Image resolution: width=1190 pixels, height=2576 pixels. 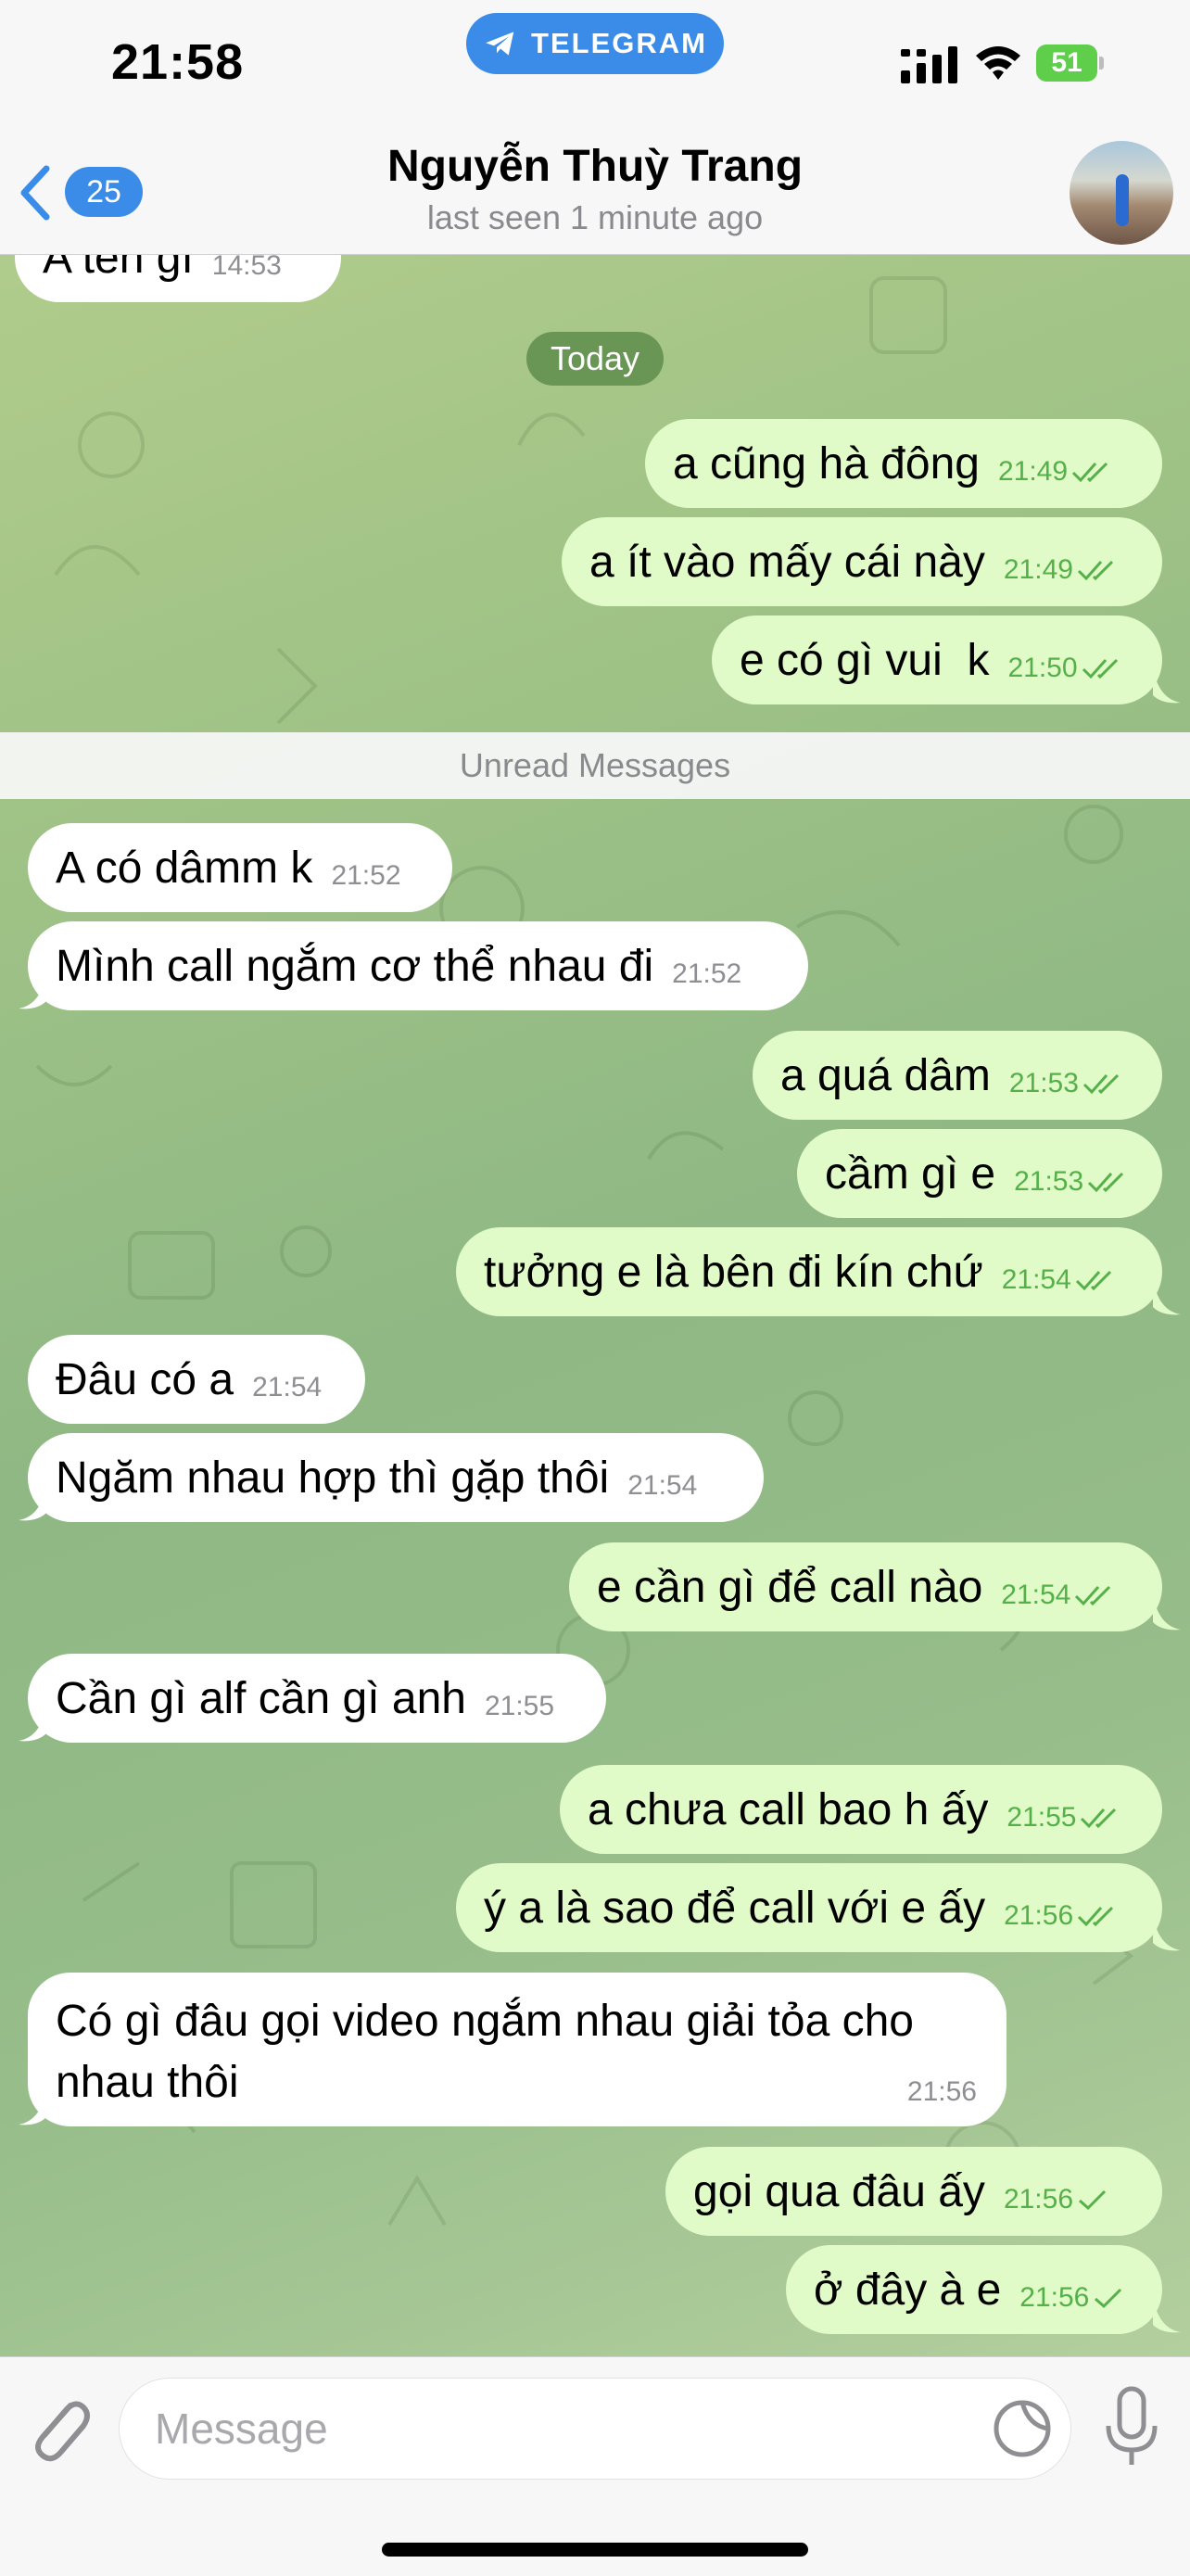 I want to click on avatar-figure, so click(x=1122, y=200).